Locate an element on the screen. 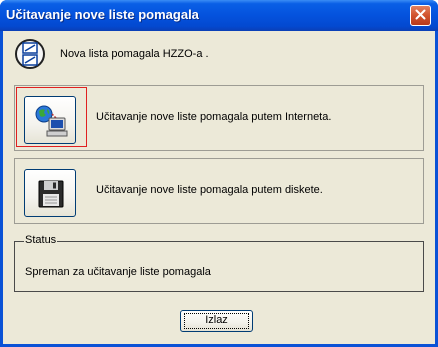 This screenshot has width=438, height=347. load-internet-button is located at coordinates (50, 120).